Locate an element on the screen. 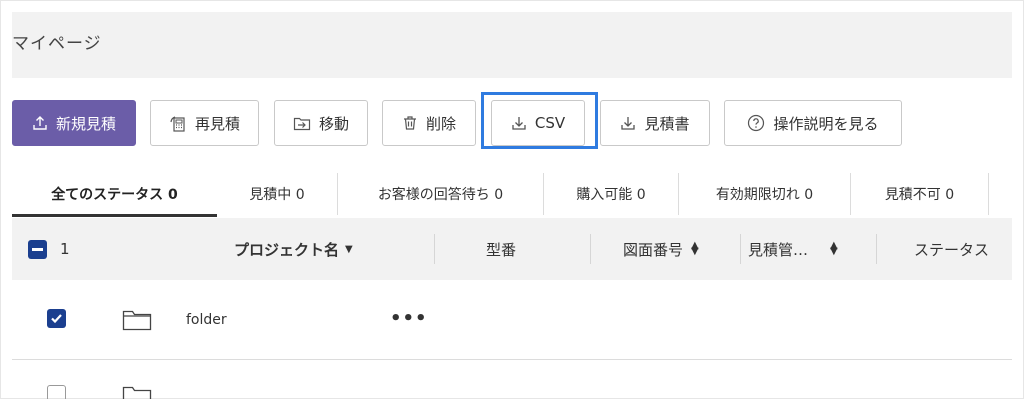 This screenshot has height=399, width=1024. tab-expired: 有効期限切れ 0 is located at coordinates (764, 194).